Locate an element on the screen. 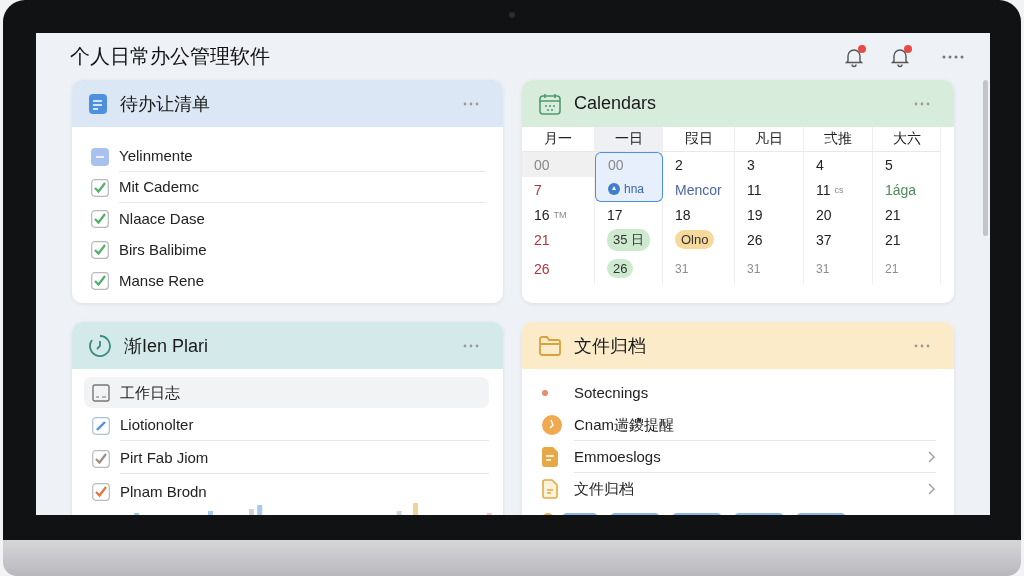 The image size is (1024, 576). day-number: Mencor is located at coordinates (698, 189).